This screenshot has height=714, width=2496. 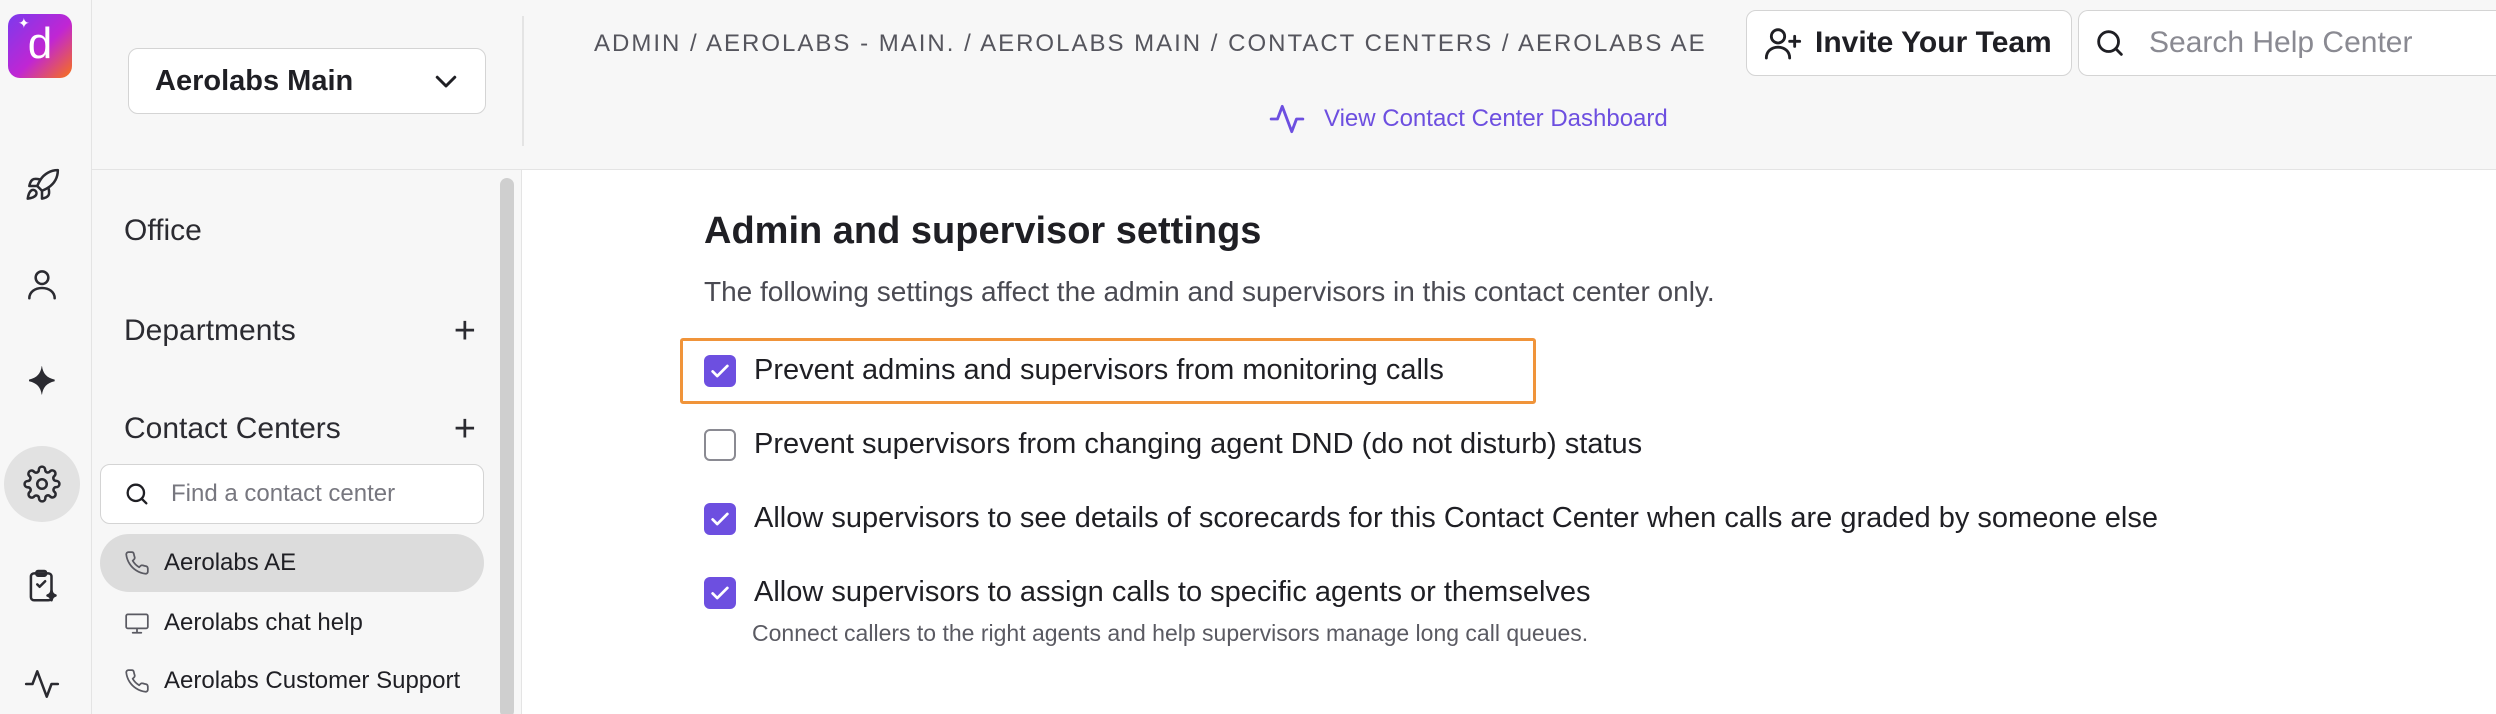 I want to click on logo-letter: d, so click(x=40, y=43).